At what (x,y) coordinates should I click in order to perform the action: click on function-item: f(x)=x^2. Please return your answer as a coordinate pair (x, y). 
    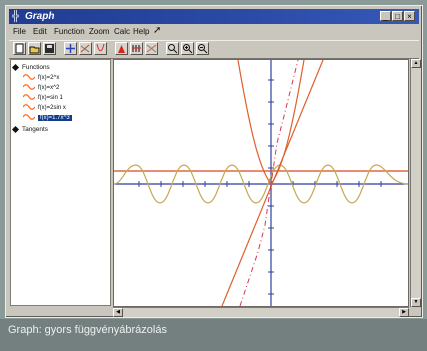
    Looking at the image, I should click on (41, 88).